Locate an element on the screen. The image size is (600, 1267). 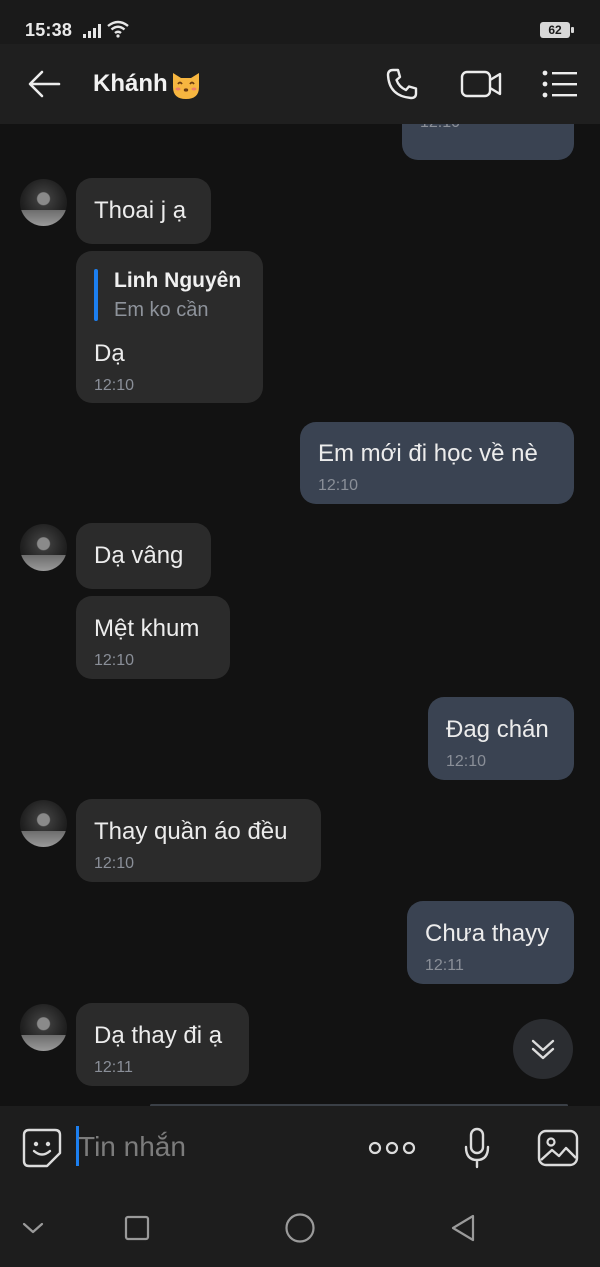
back-arrow-icon is located at coordinates (44, 84).